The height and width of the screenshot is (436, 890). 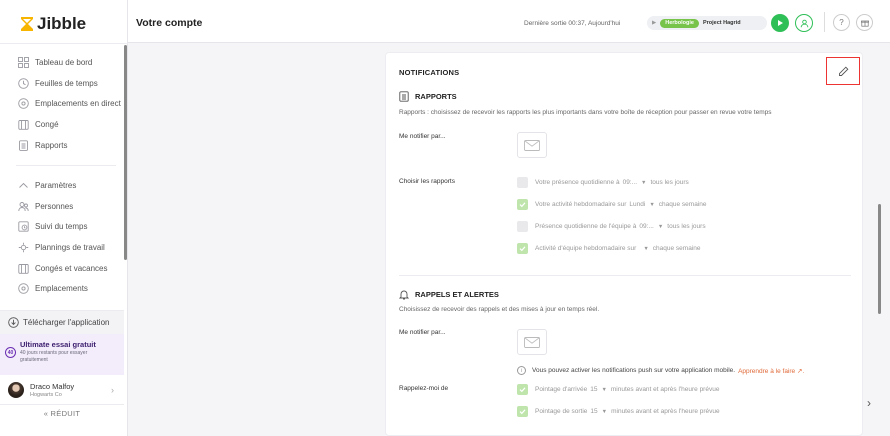 I want to click on user-icon, so click(x=804, y=23).